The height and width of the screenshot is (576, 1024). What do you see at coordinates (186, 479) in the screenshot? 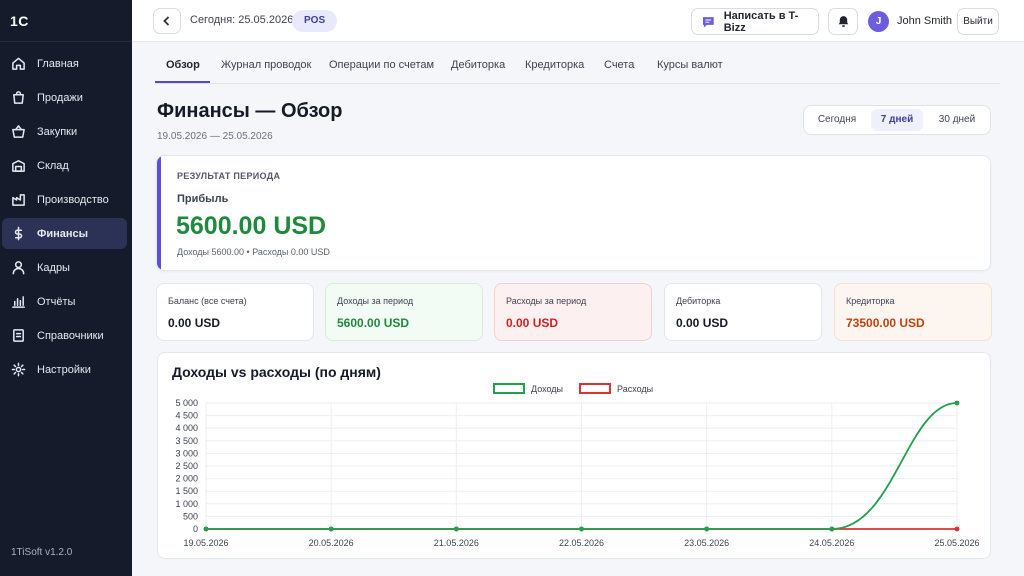
I see `y-tick-label: 2 000` at bounding box center [186, 479].